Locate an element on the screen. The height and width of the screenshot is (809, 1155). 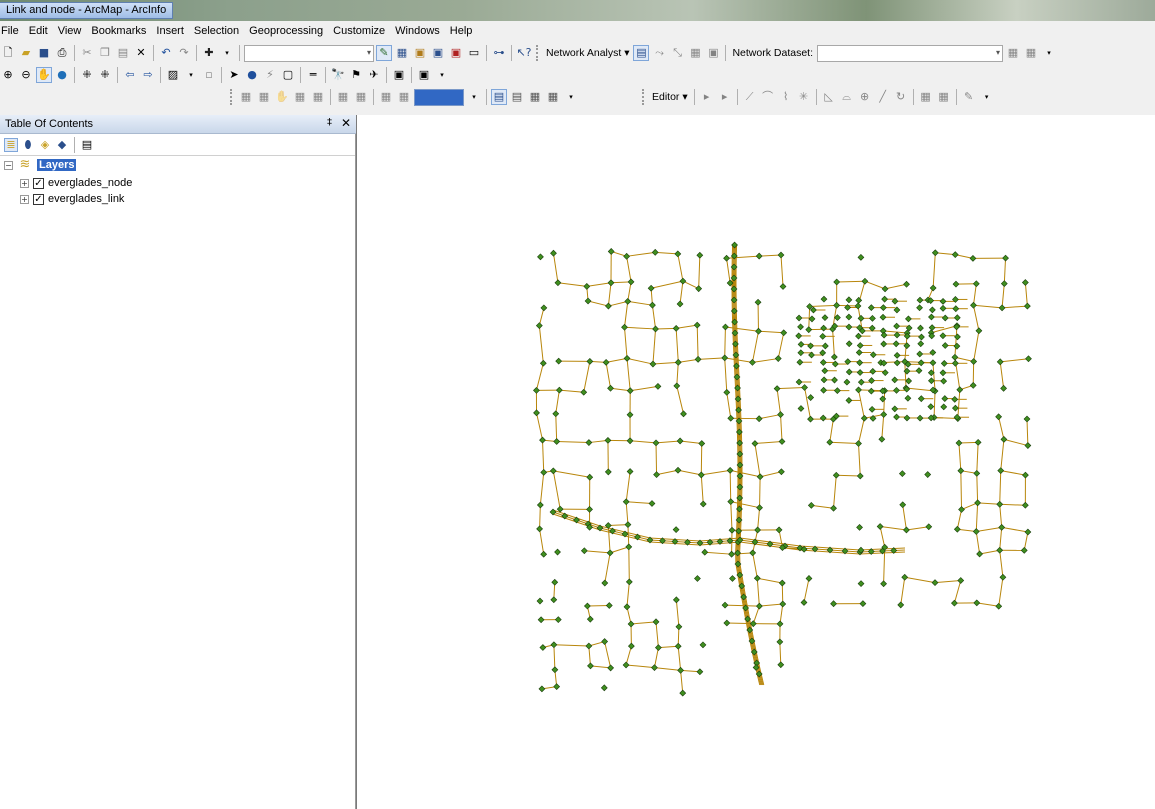
end-point-arc-icon: ⌒ is located at coordinates (768, 97).